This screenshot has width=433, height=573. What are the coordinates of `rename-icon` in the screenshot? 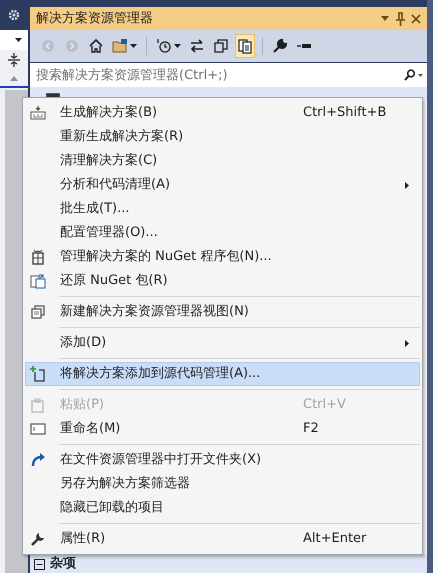 It's located at (38, 429).